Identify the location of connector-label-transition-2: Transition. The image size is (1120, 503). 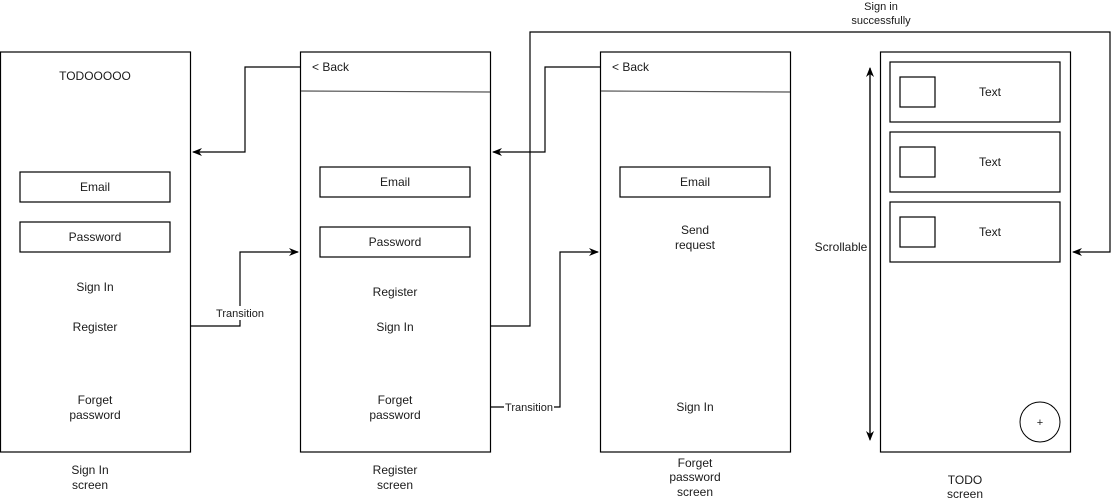
(529, 408).